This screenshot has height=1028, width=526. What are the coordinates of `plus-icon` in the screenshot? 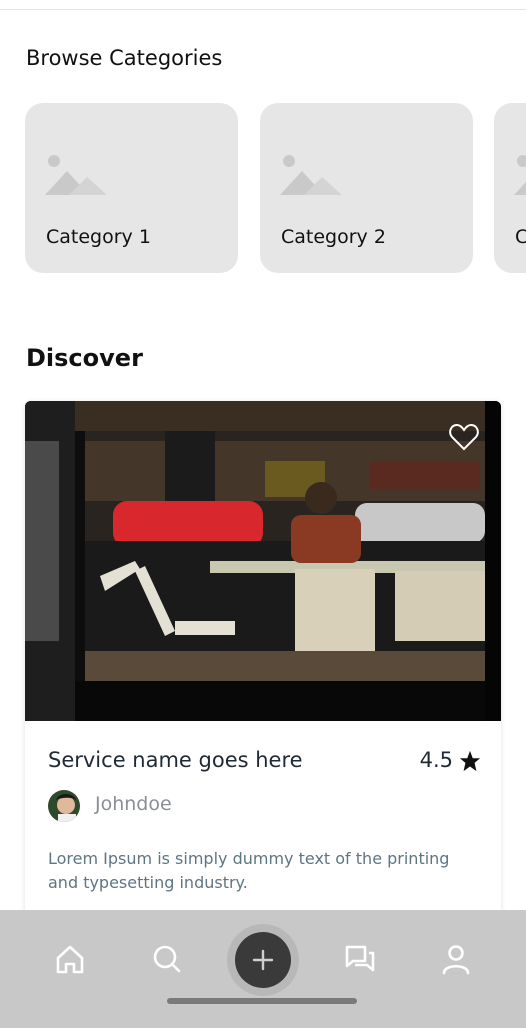 It's located at (263, 960).